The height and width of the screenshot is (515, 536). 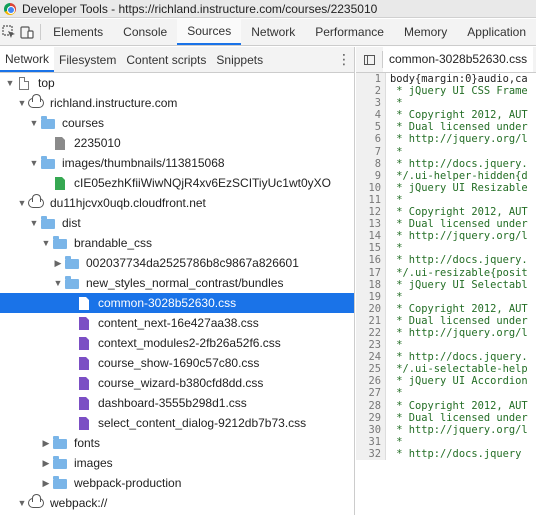 I want to click on editor-tabbar: common-3028b52630.css, so click(x=446, y=60).